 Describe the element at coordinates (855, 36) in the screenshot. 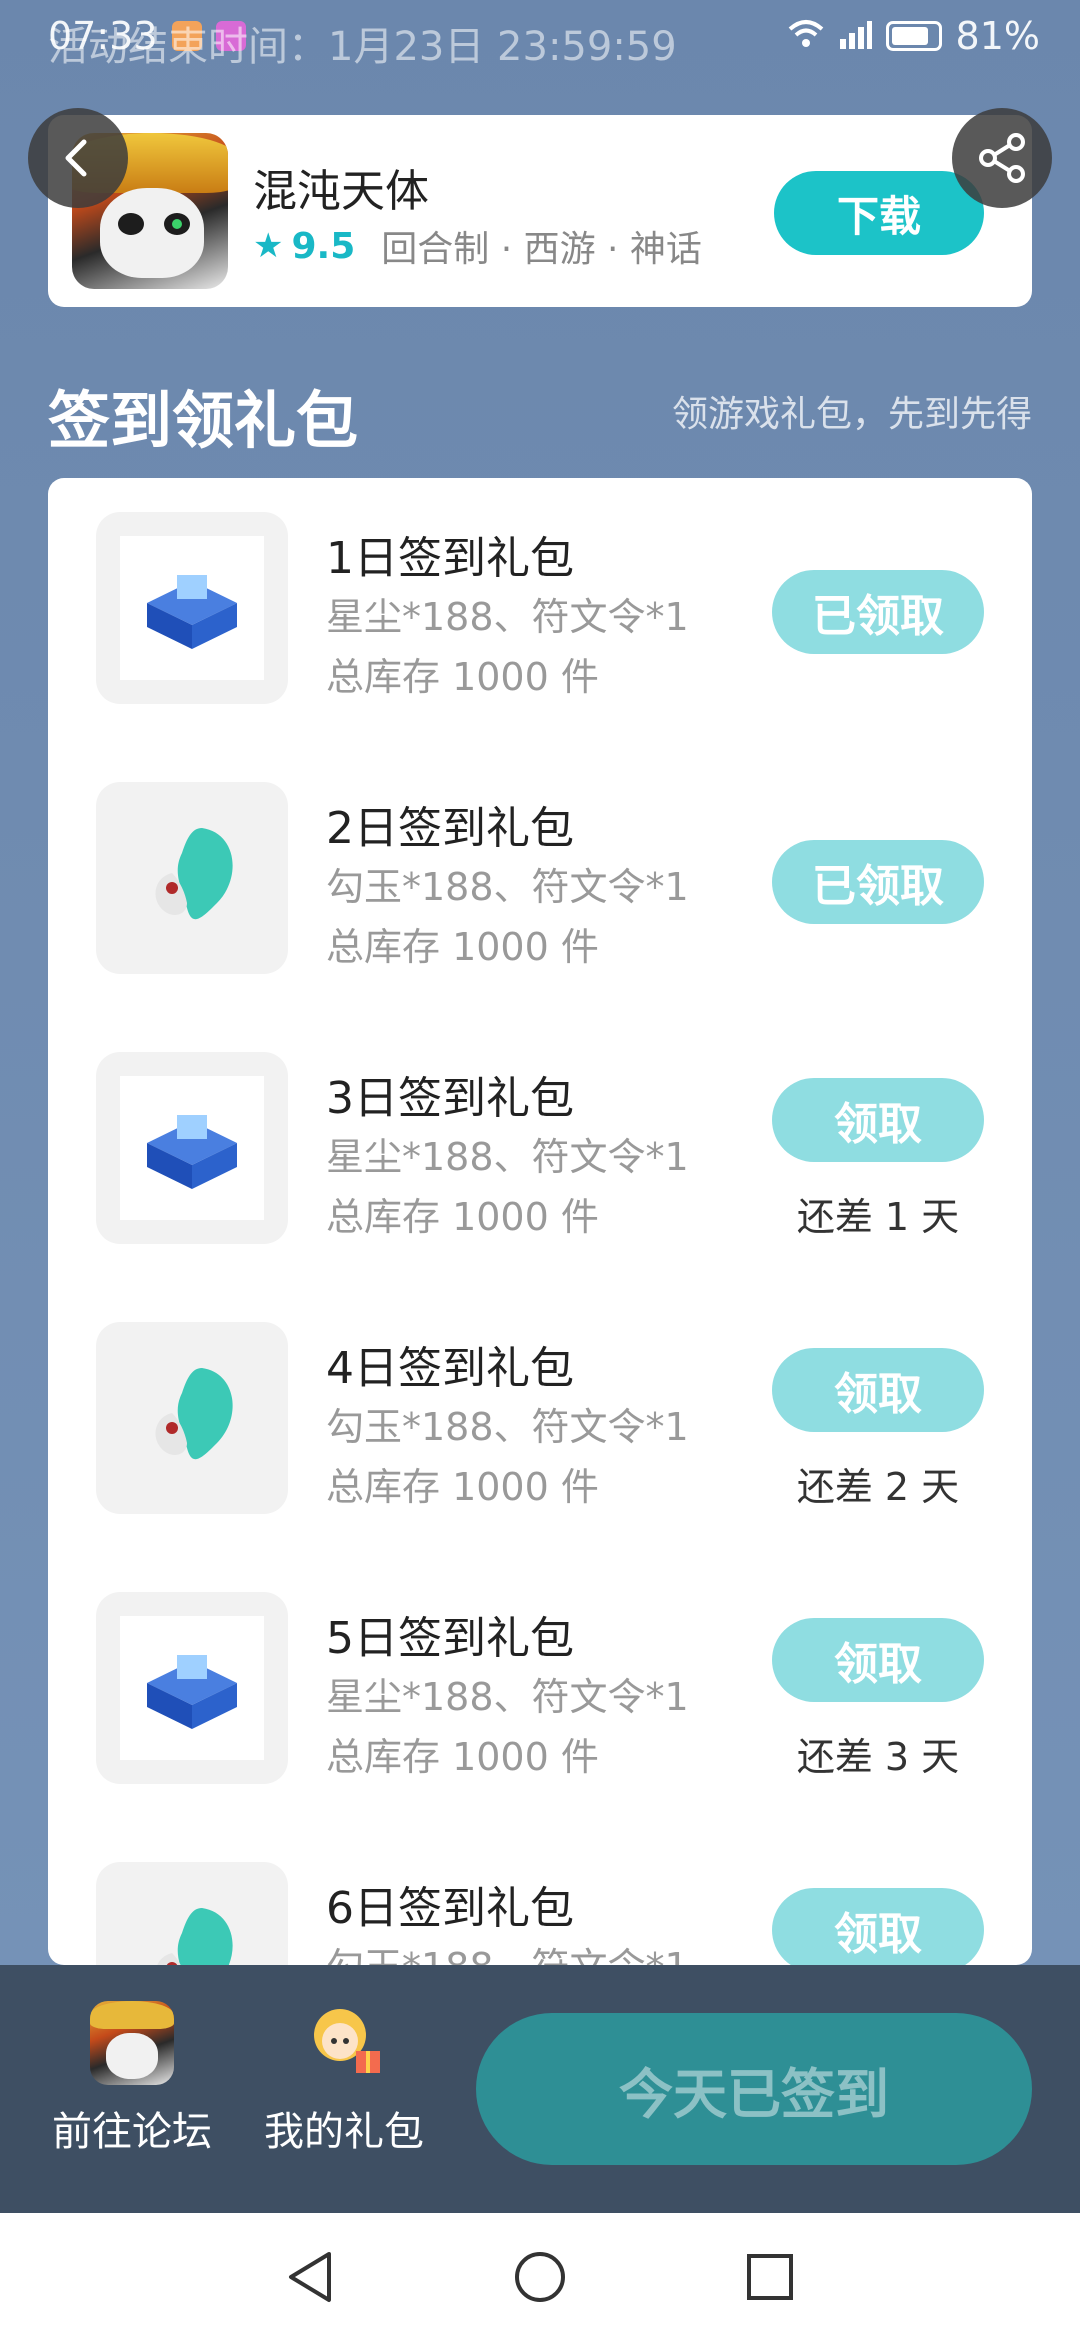

I see `signal-icon` at that location.